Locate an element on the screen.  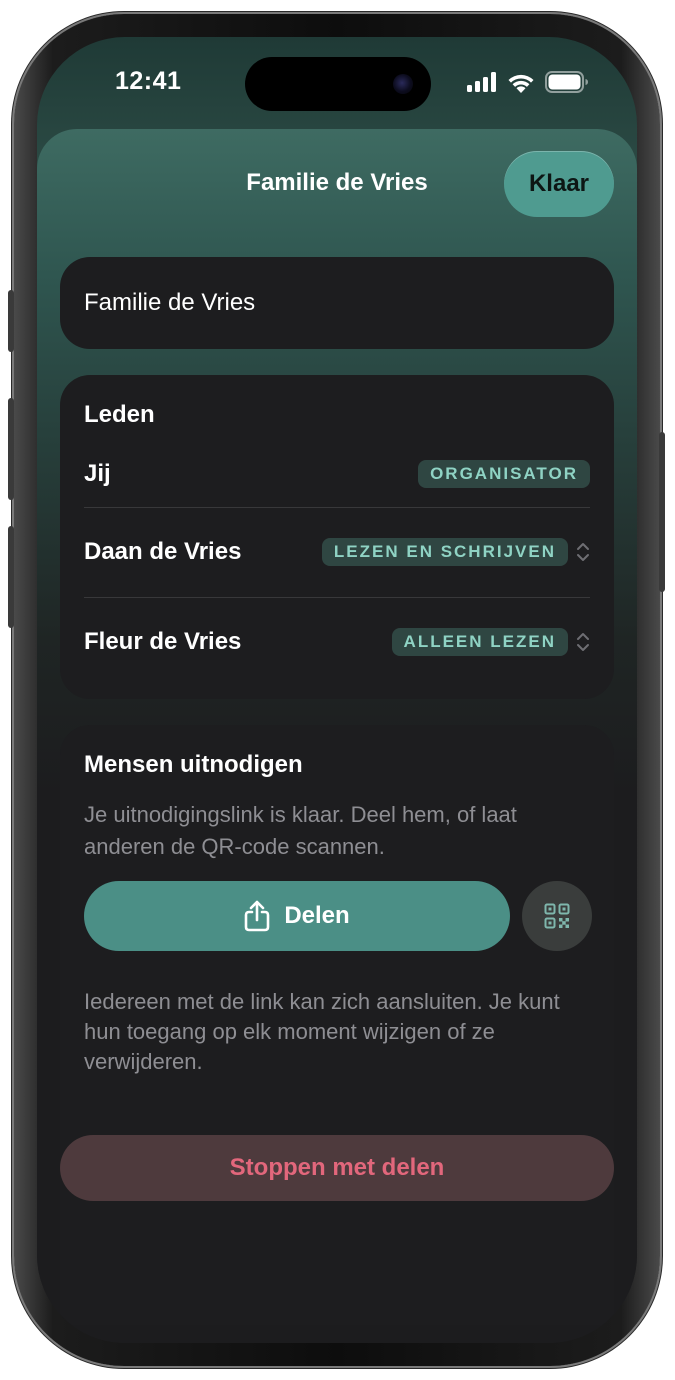
share-icon is located at coordinates (257, 916).